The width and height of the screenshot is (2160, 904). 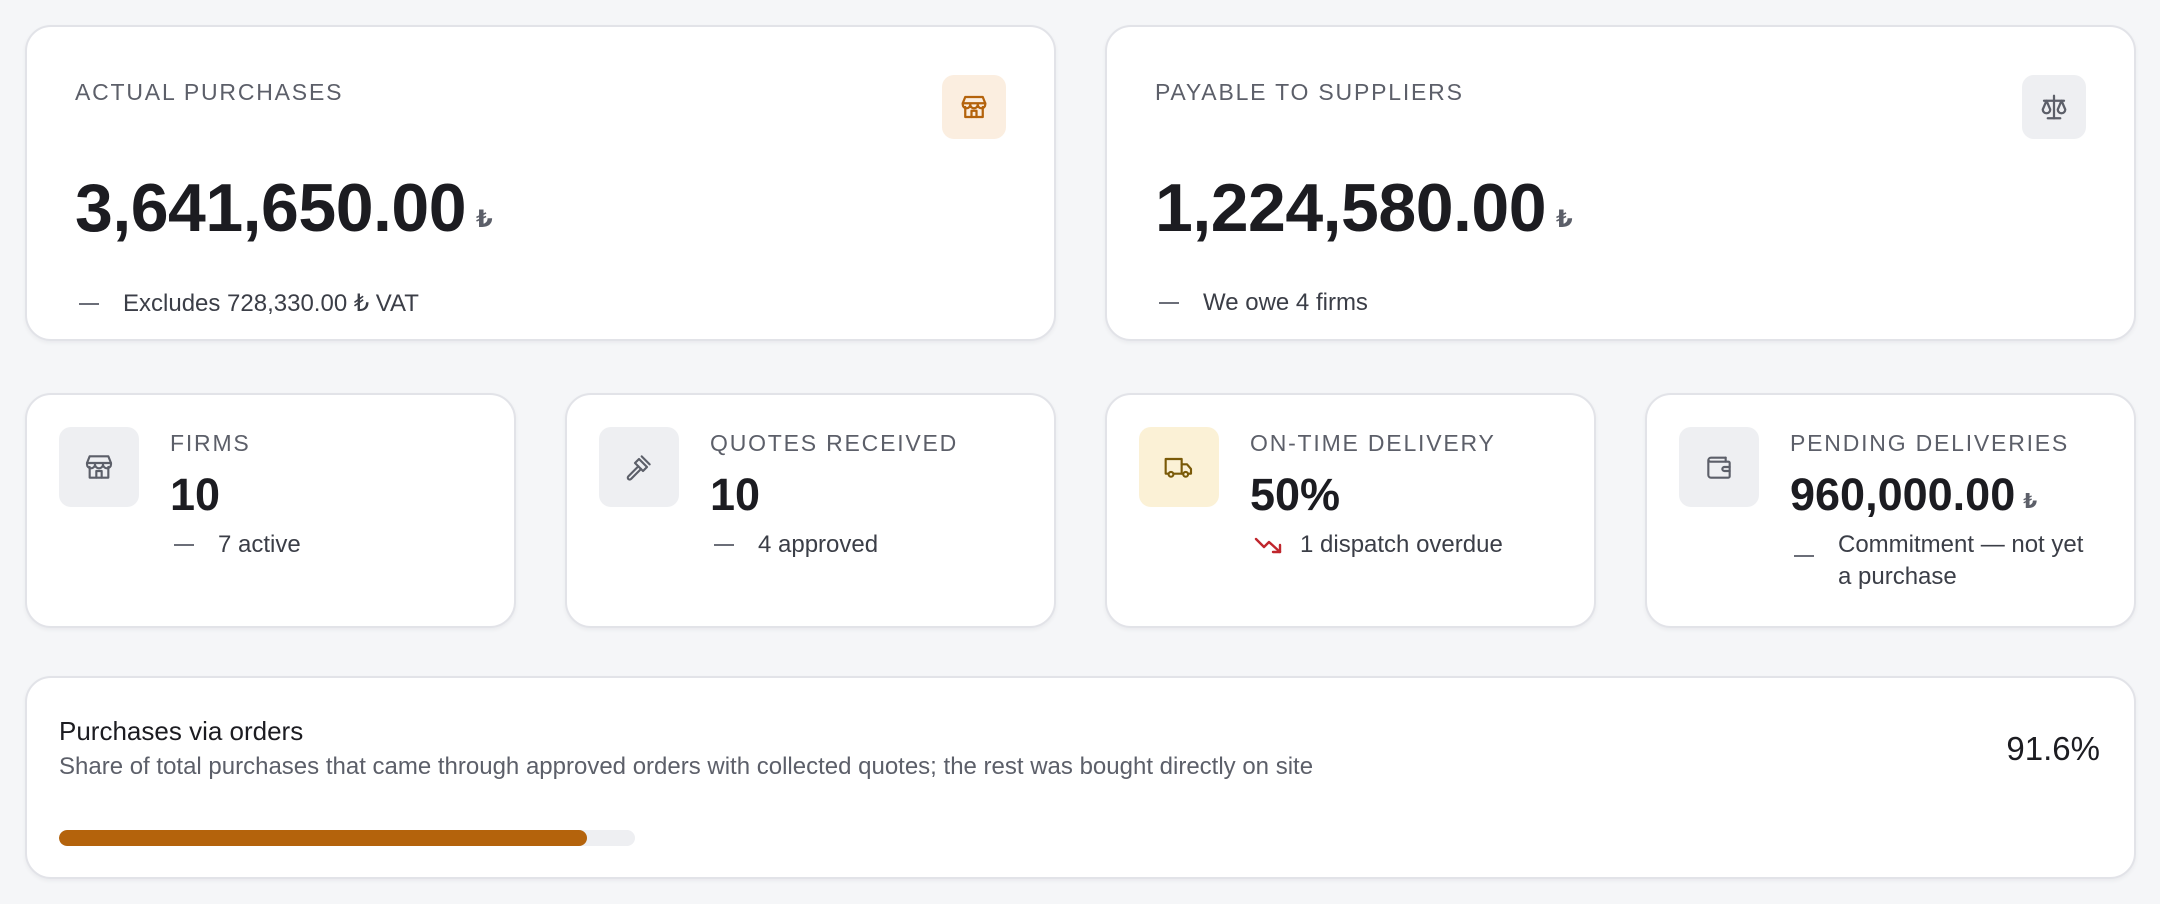 What do you see at coordinates (1930, 443) in the screenshot?
I see `pending-label: PENDING DELIVERIES` at bounding box center [1930, 443].